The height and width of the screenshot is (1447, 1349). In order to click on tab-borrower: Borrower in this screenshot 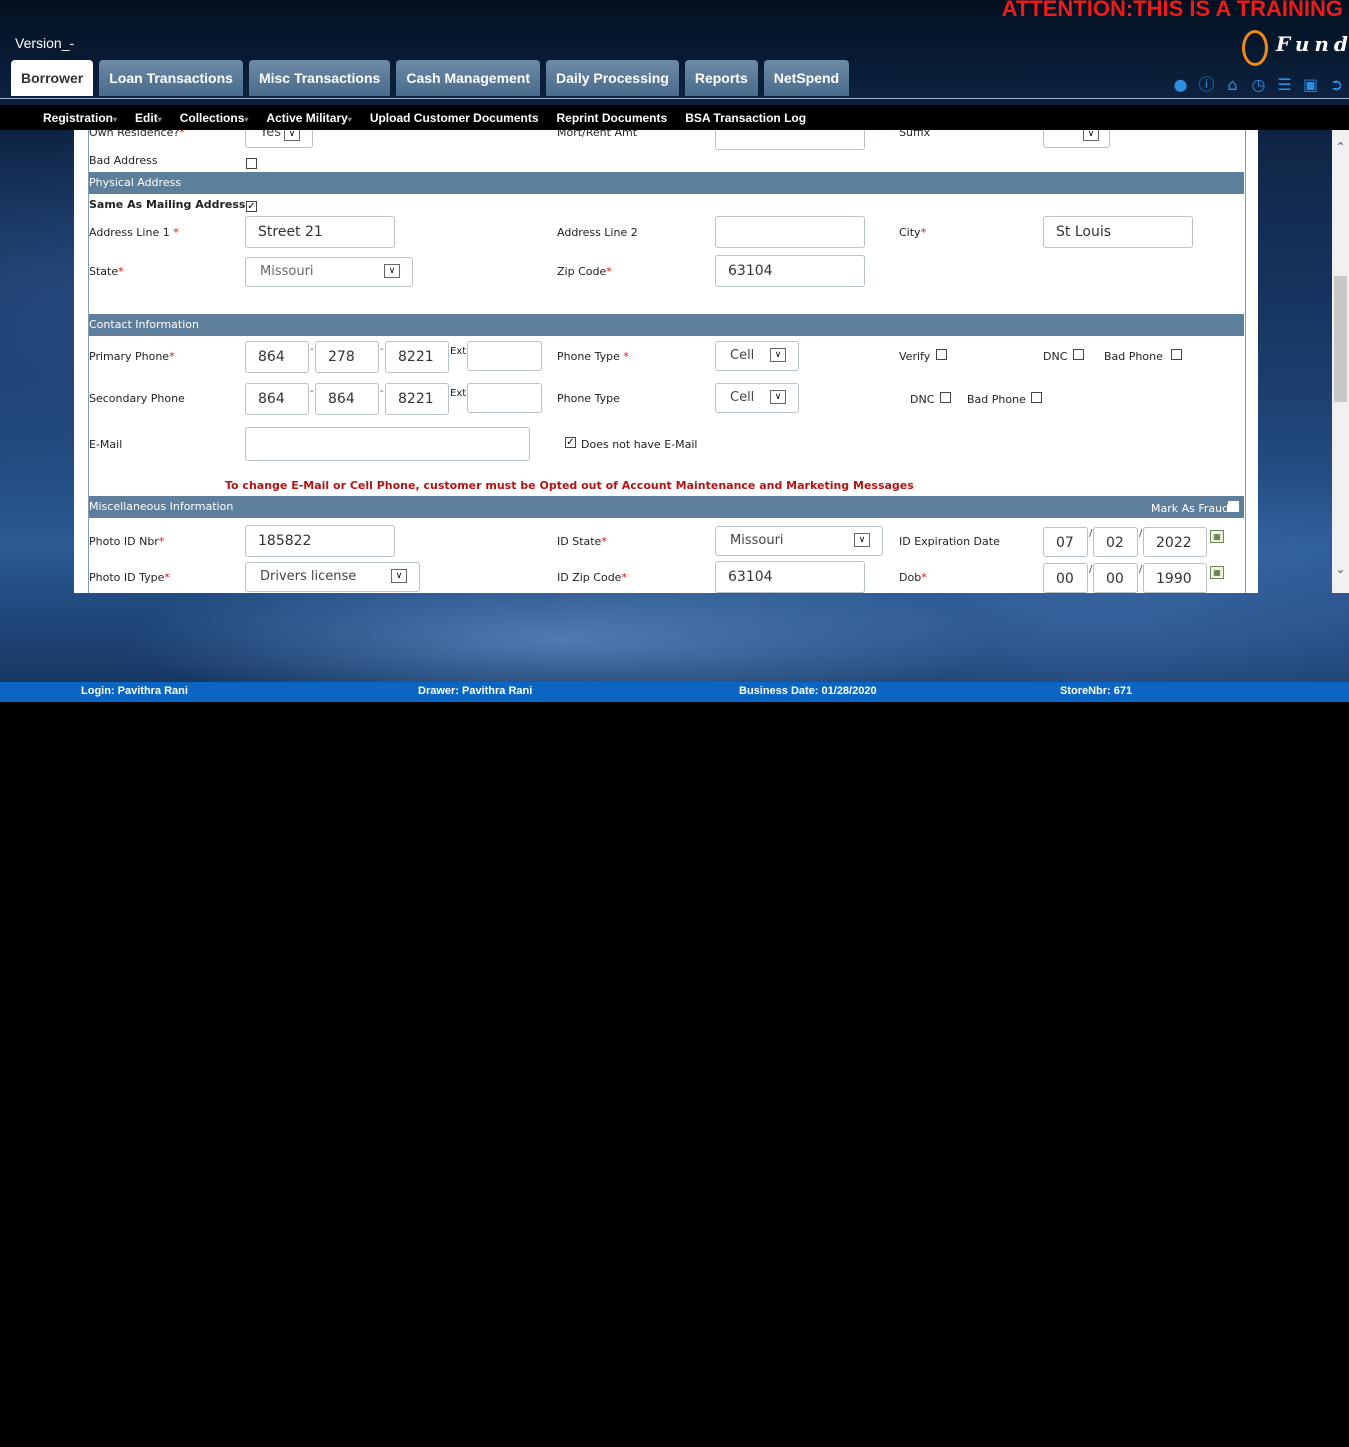, I will do `click(52, 78)`.